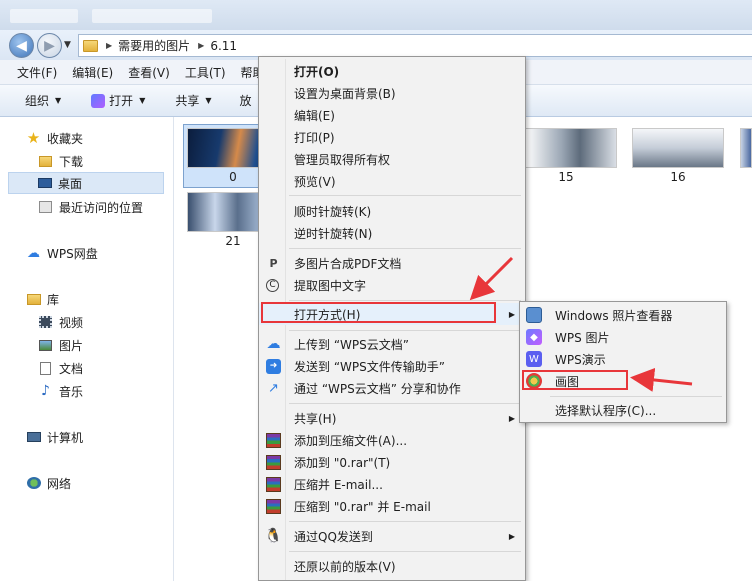 The image size is (752, 581). Describe the element at coordinates (33, 299) in the screenshot. I see `library-icon` at that location.